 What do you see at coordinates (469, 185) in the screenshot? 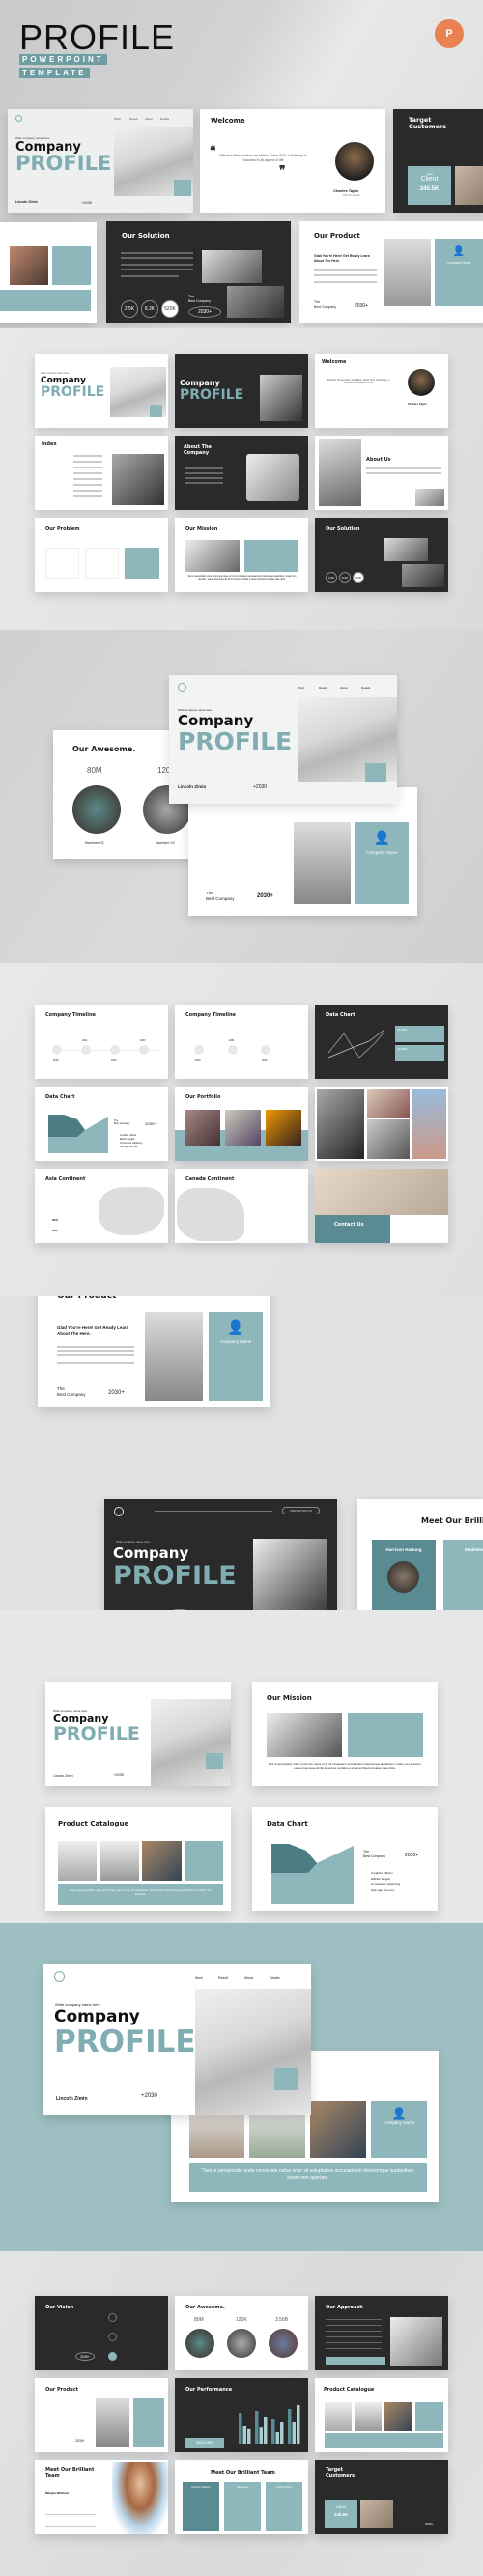
I see `hands-image` at bounding box center [469, 185].